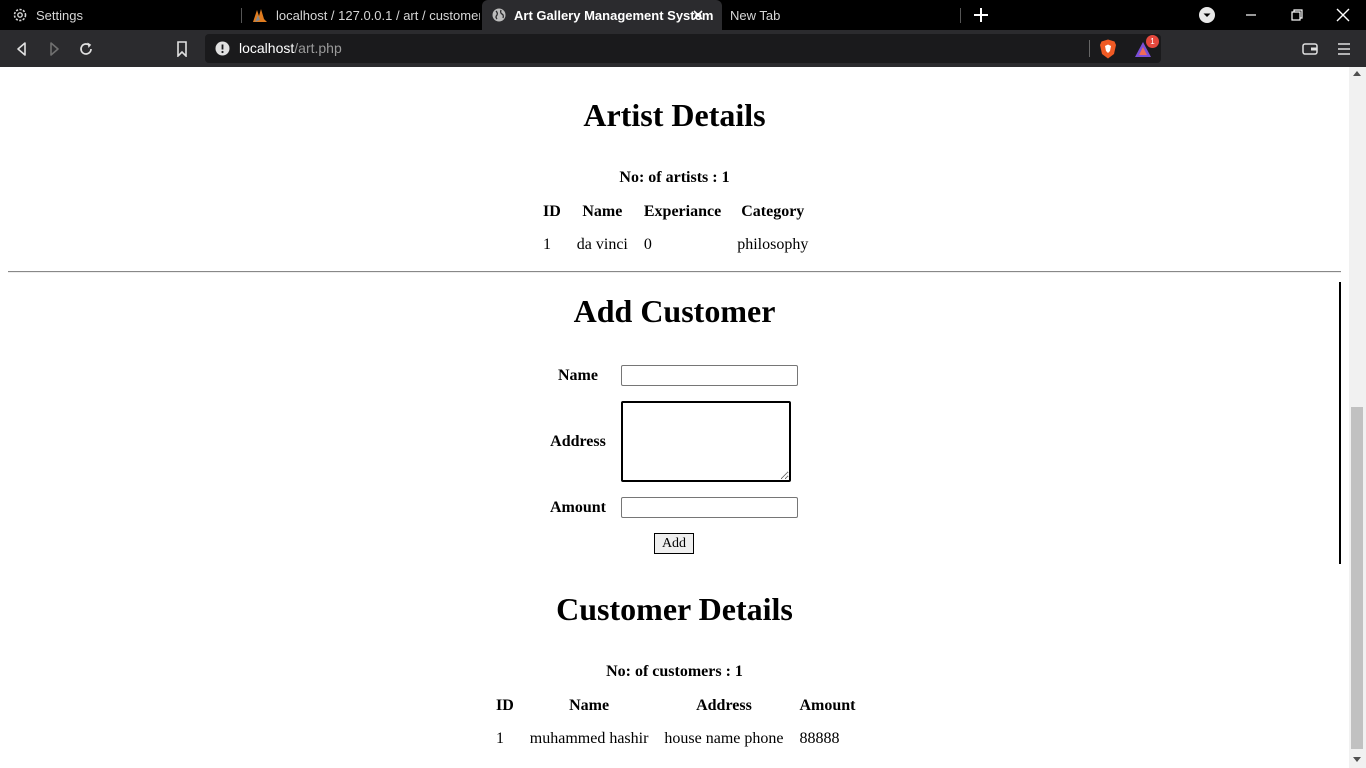 Image resolution: width=1366 pixels, height=768 pixels. Describe the element at coordinates (647, 244) in the screenshot. I see `cell-experiance: 0` at that location.